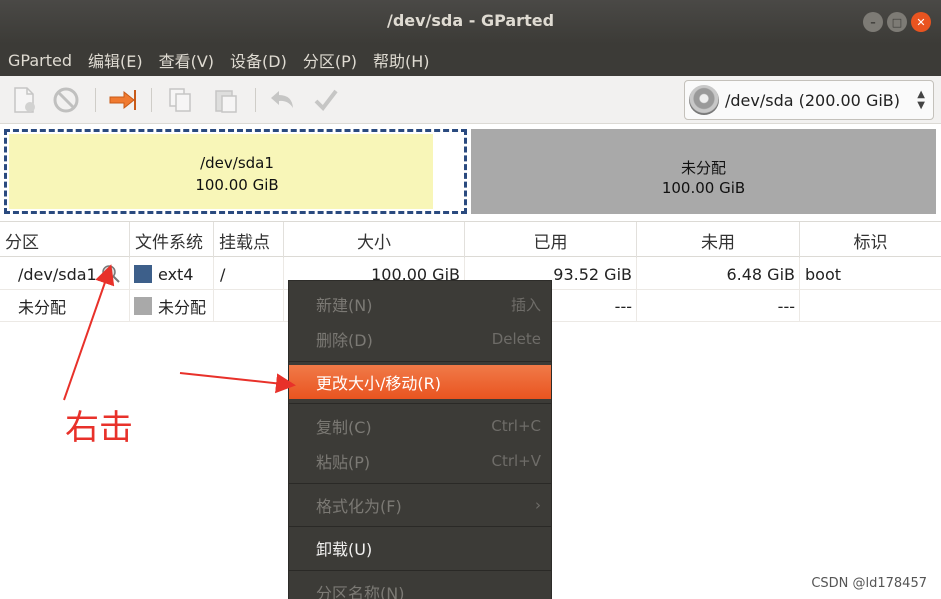 The height and width of the screenshot is (599, 941). I want to click on menu-item-shortcut: Ctrl+V, so click(516, 461).